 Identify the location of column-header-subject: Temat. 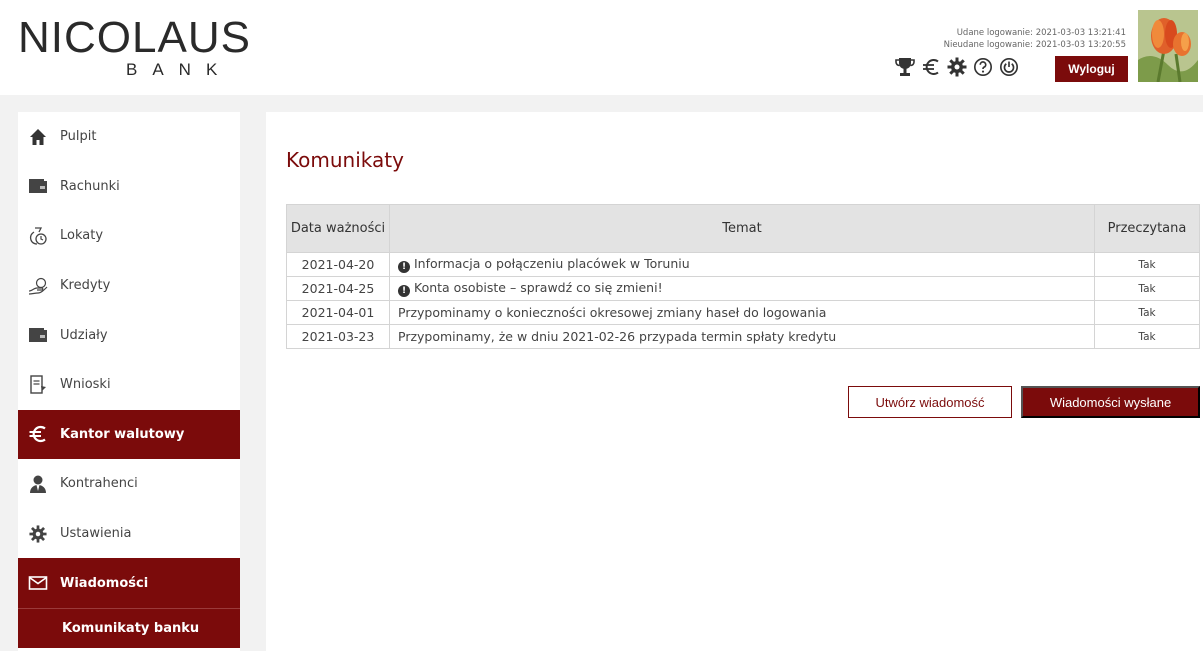
(742, 228).